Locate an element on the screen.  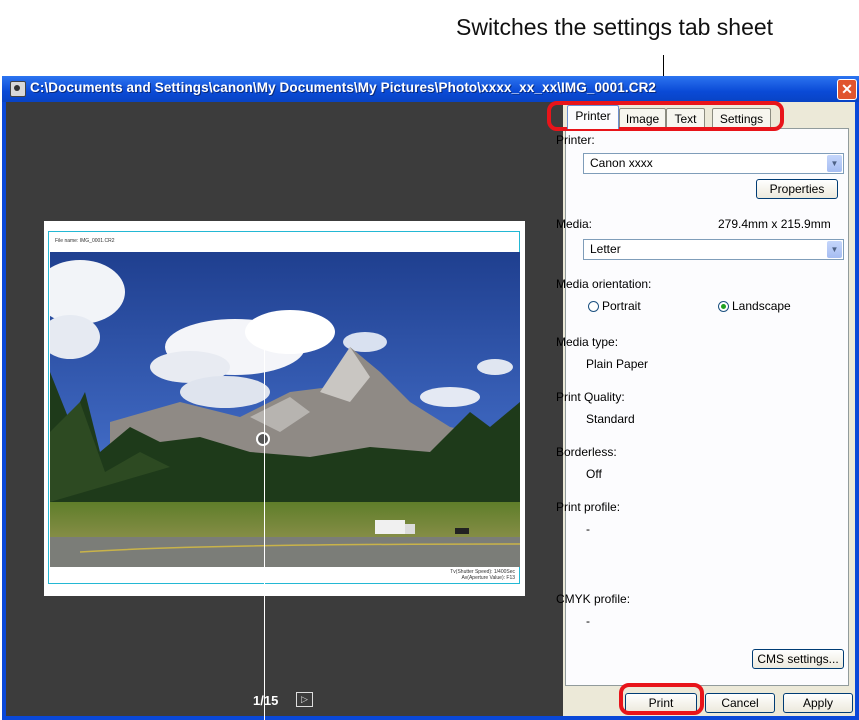
dialog-button-bar: Print Cancel Apply is located at coordinates (709, 703).